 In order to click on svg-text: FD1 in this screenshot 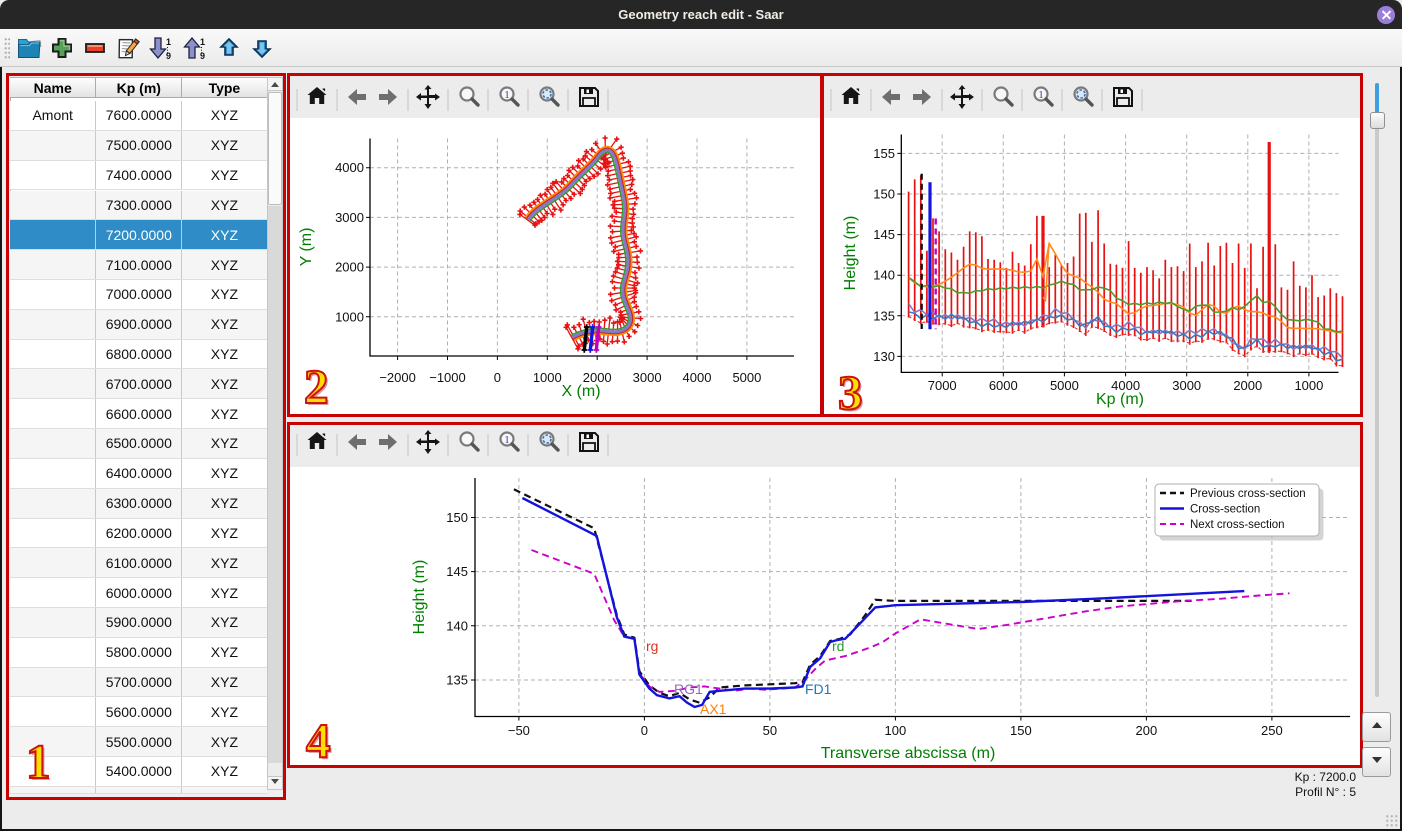, I will do `click(818, 689)`.